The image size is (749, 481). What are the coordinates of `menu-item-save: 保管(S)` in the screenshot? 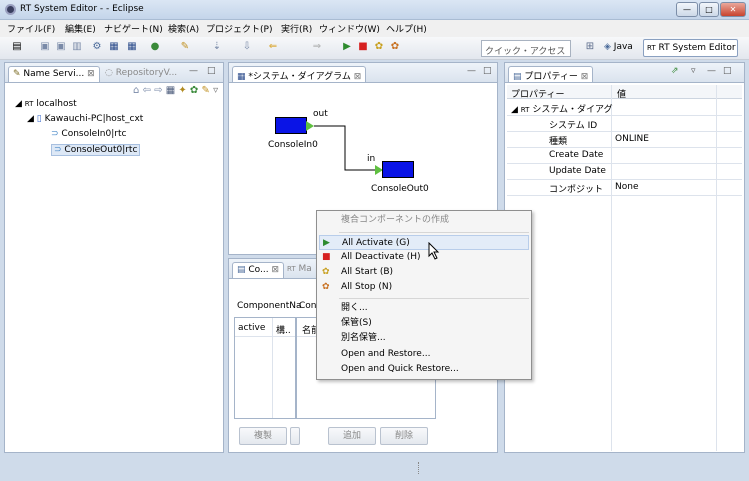 It's located at (424, 323).